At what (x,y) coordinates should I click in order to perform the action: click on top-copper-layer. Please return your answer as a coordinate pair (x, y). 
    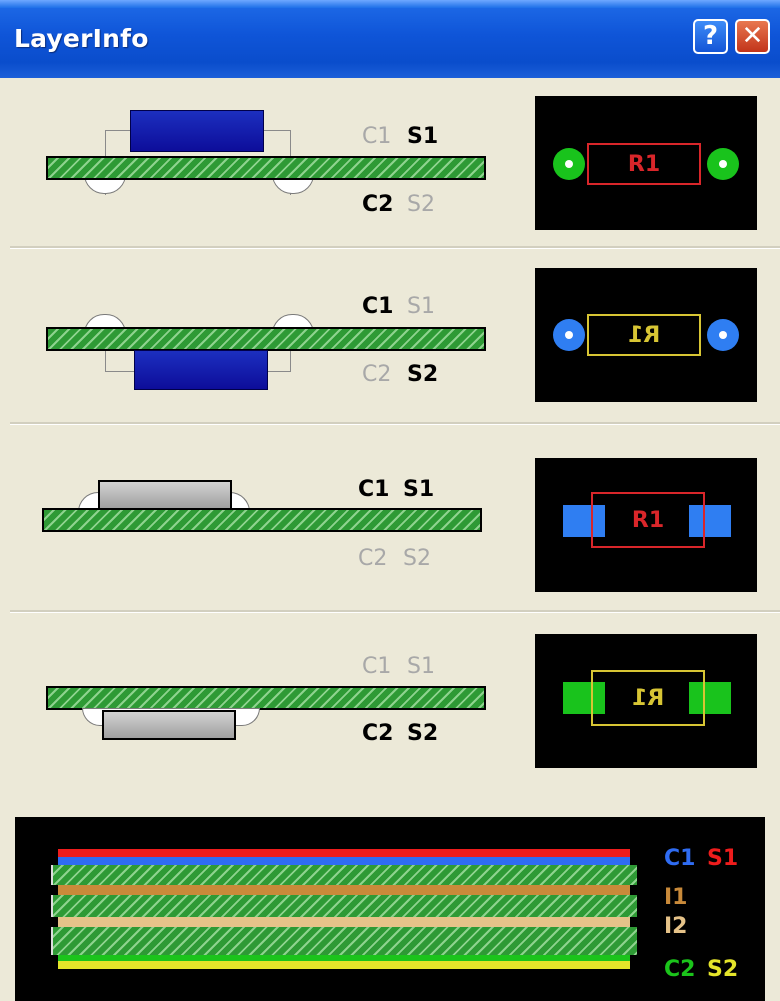
    Looking at the image, I should click on (344, 861).